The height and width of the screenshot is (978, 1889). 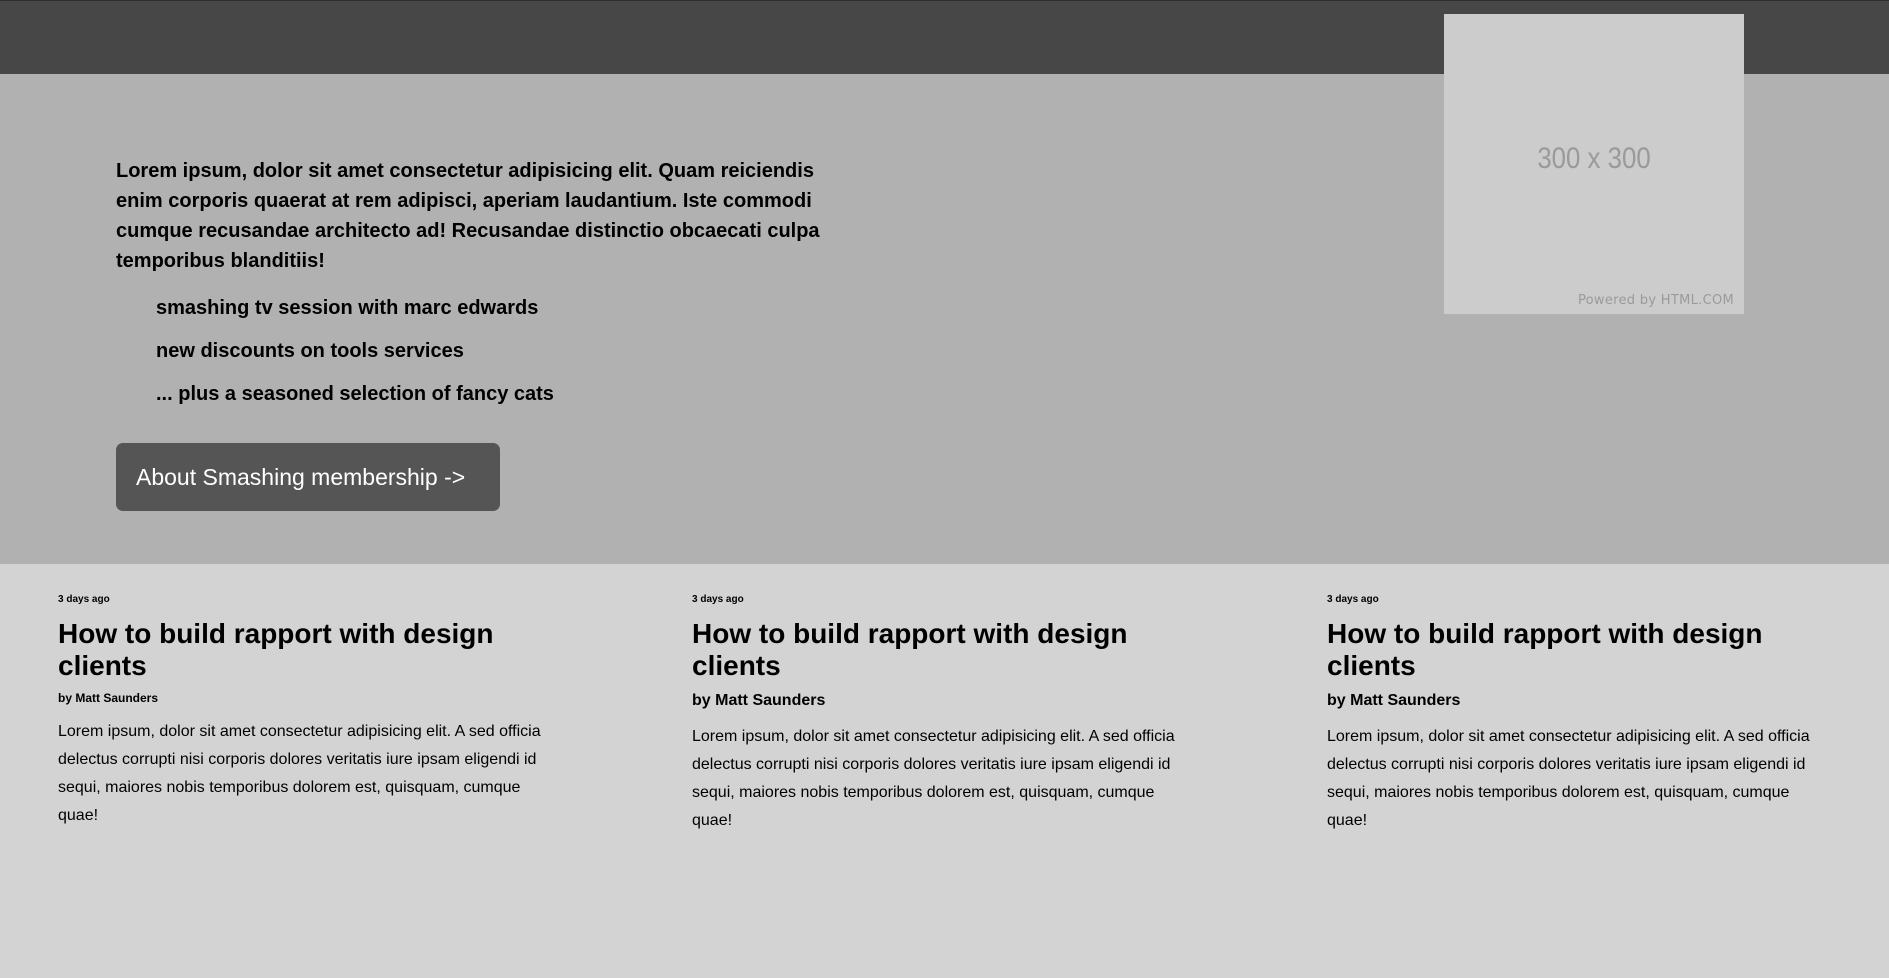 What do you see at coordinates (310, 351) in the screenshot?
I see `hero-list-item: new discounts on tools services` at bounding box center [310, 351].